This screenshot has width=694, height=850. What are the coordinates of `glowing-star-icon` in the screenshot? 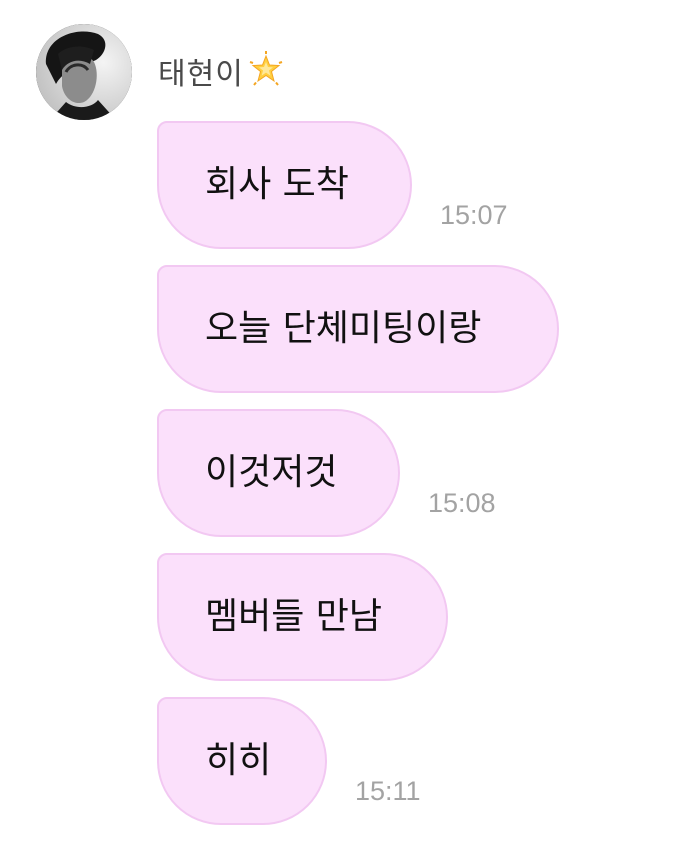 It's located at (266, 75).